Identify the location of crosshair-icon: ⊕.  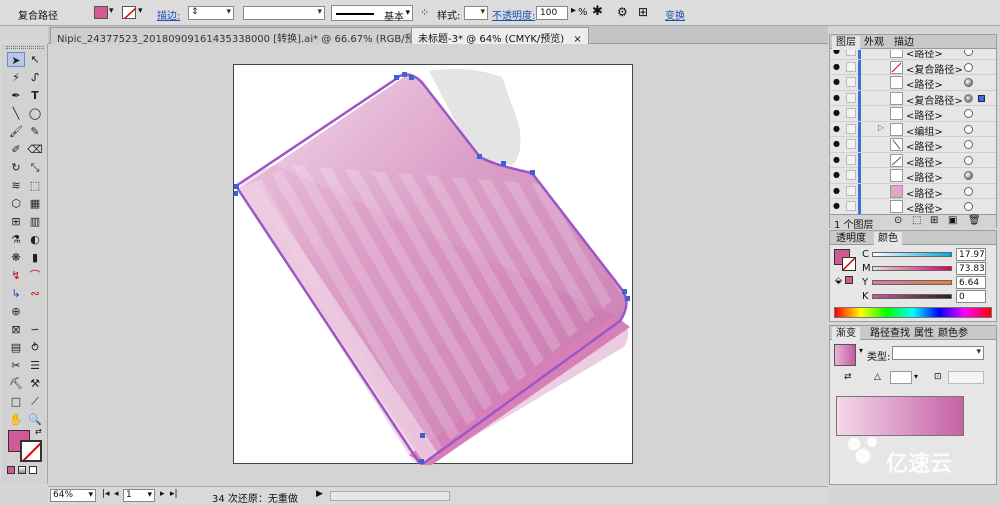
(16, 311).